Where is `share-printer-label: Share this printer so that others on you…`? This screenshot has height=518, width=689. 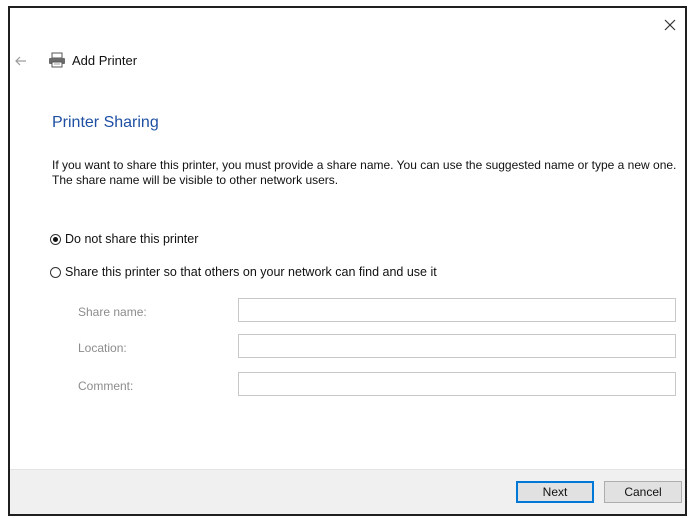 share-printer-label: Share this printer so that others on you… is located at coordinates (251, 272).